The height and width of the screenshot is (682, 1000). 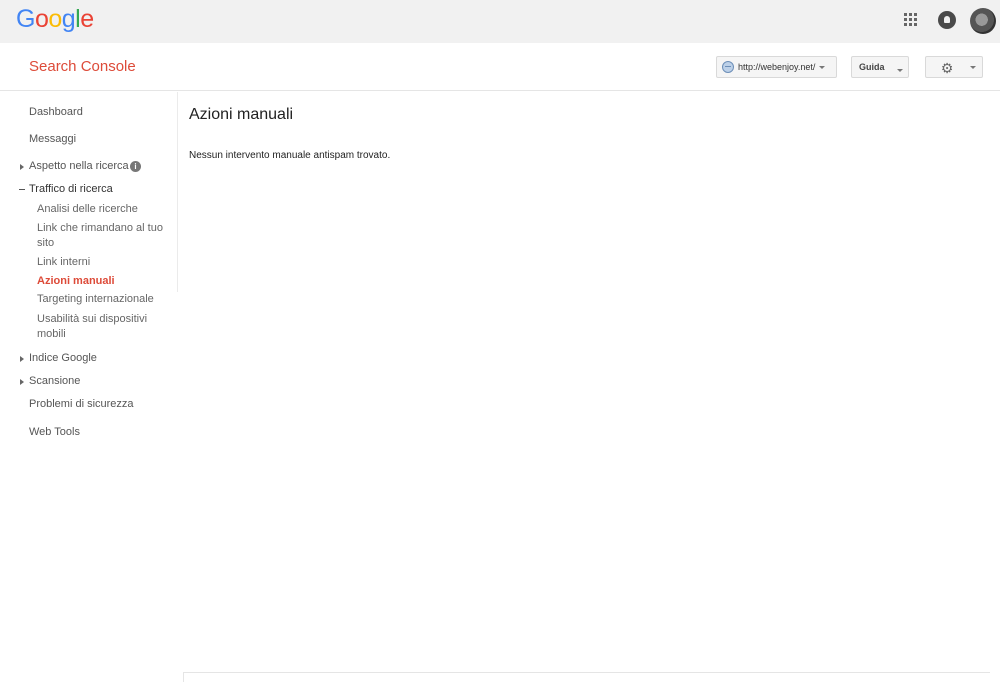 What do you see at coordinates (54, 432) in the screenshot?
I see `sidebar-item-web-tools: Web Tools` at bounding box center [54, 432].